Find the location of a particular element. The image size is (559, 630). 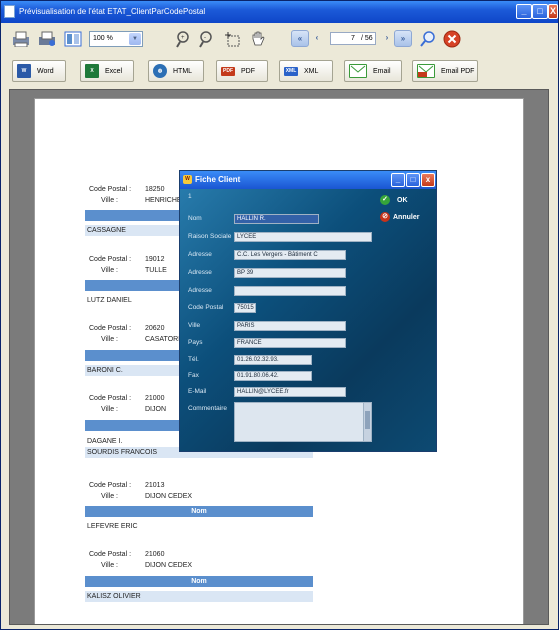

print-icon is located at coordinates (21, 39).